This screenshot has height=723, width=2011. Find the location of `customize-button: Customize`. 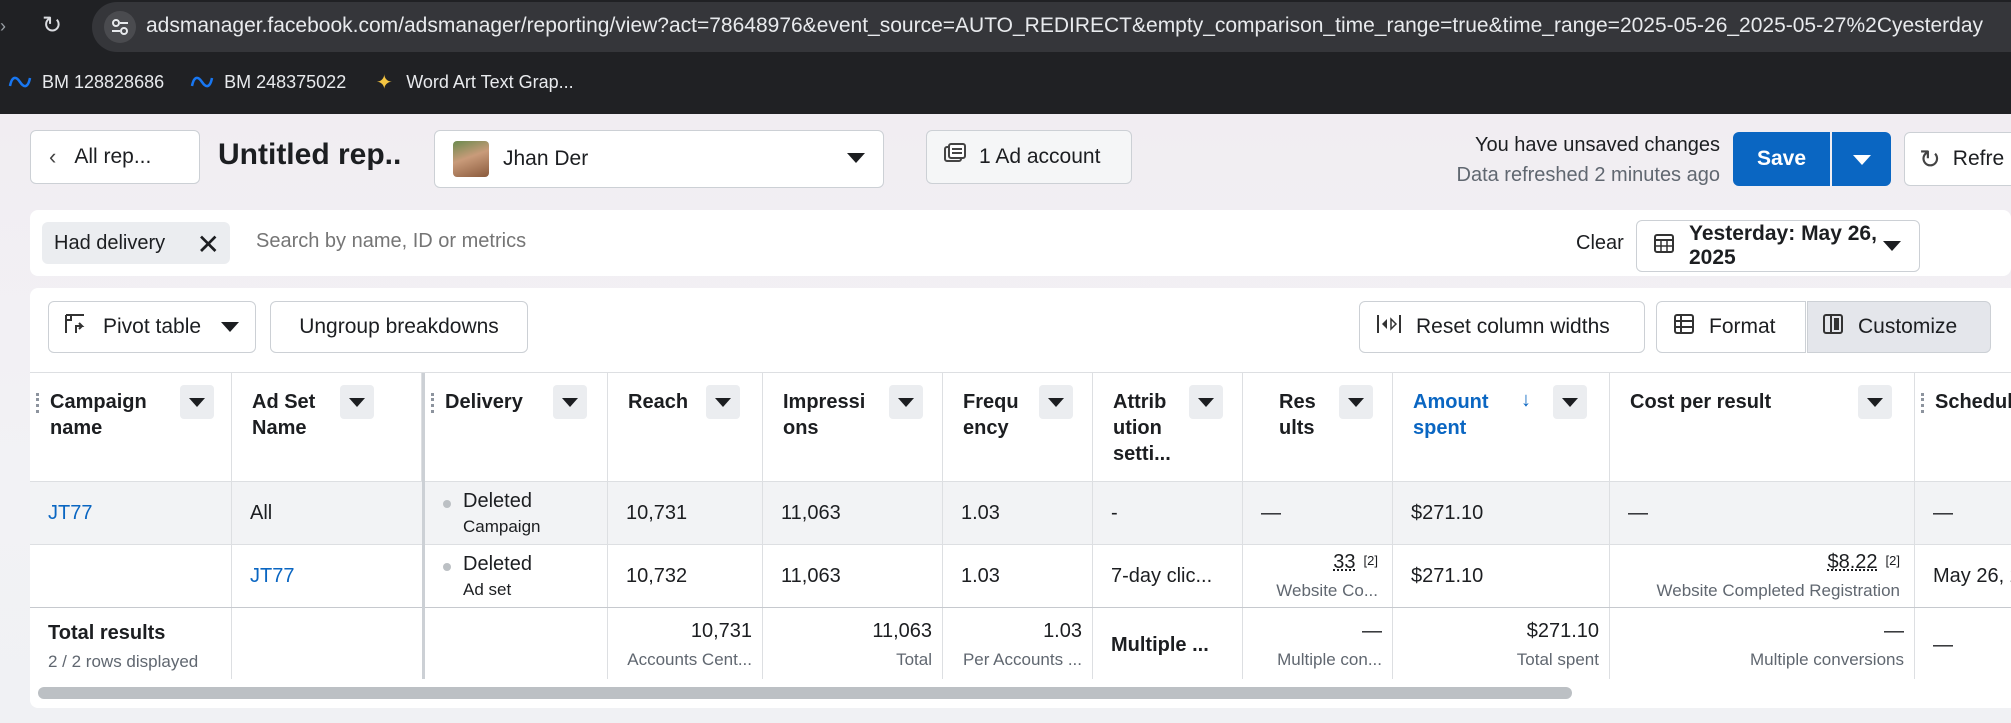

customize-button: Customize is located at coordinates (1899, 327).